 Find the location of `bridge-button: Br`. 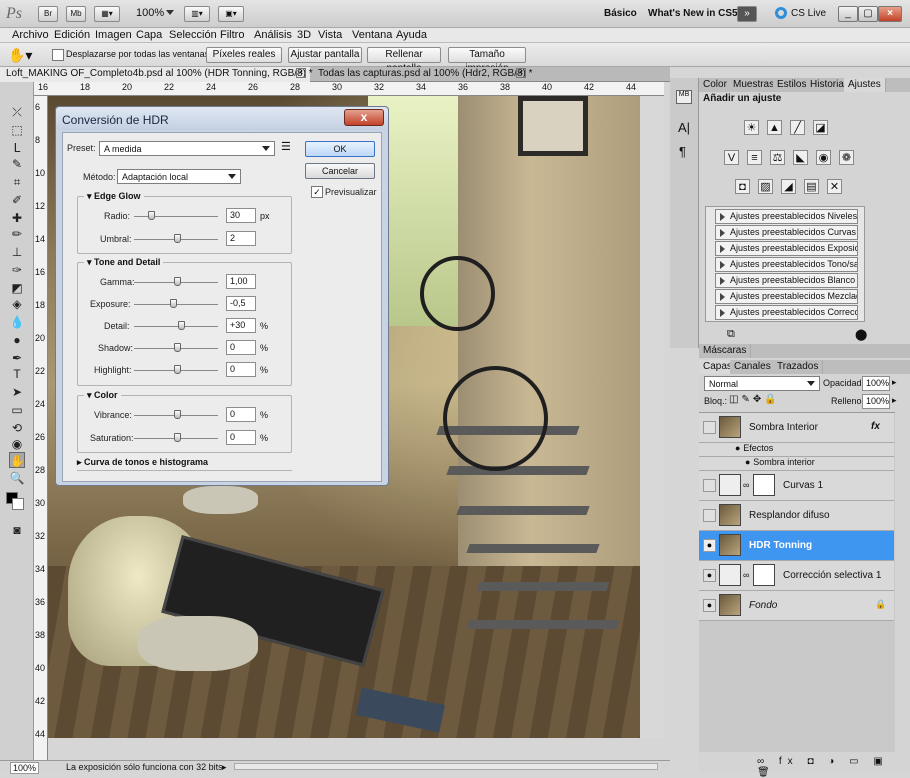

bridge-button: Br is located at coordinates (48, 14).